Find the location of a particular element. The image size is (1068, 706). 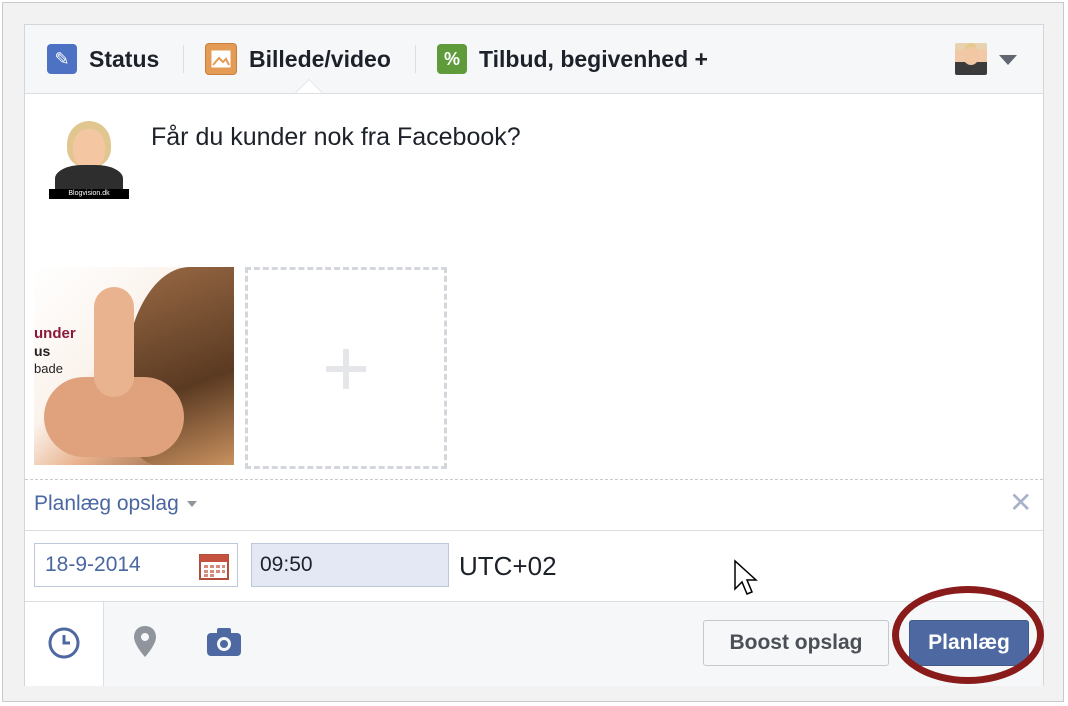

page-avatar is located at coordinates (971, 59).